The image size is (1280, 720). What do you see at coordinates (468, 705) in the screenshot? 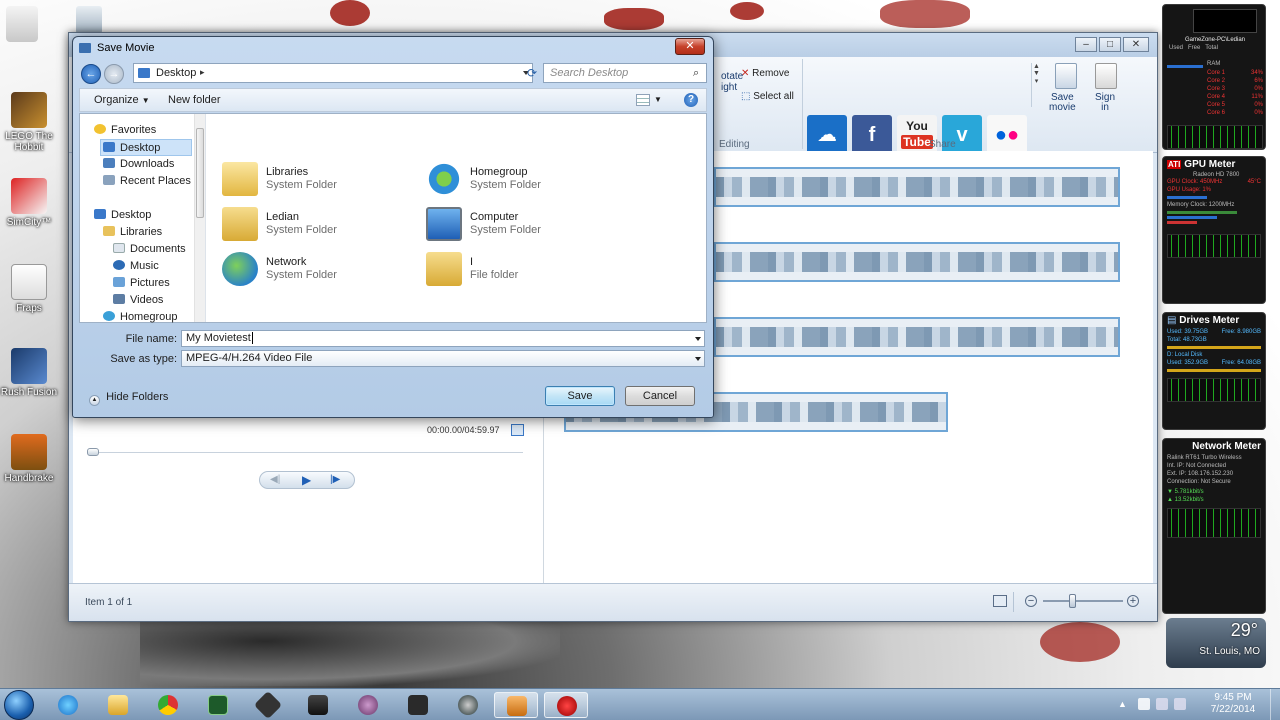
I see `taskbar-steam` at bounding box center [468, 705].